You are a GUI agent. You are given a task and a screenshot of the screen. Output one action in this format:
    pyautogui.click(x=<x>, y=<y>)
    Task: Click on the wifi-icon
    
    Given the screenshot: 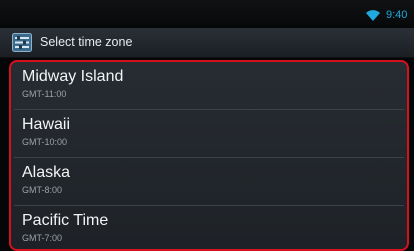 What is the action you would take?
    pyautogui.click(x=373, y=15)
    